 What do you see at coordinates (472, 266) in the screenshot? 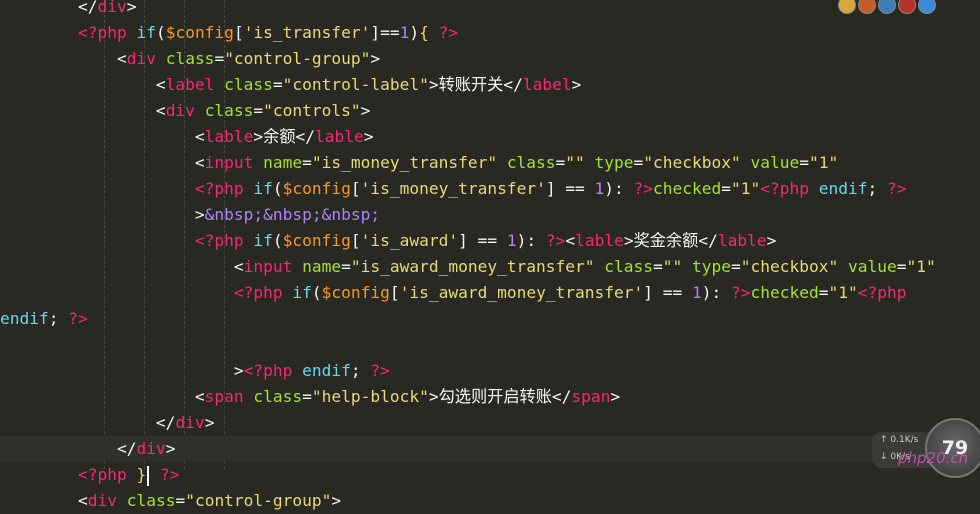
I see `code-token: "is_award_money_transfer"` at bounding box center [472, 266].